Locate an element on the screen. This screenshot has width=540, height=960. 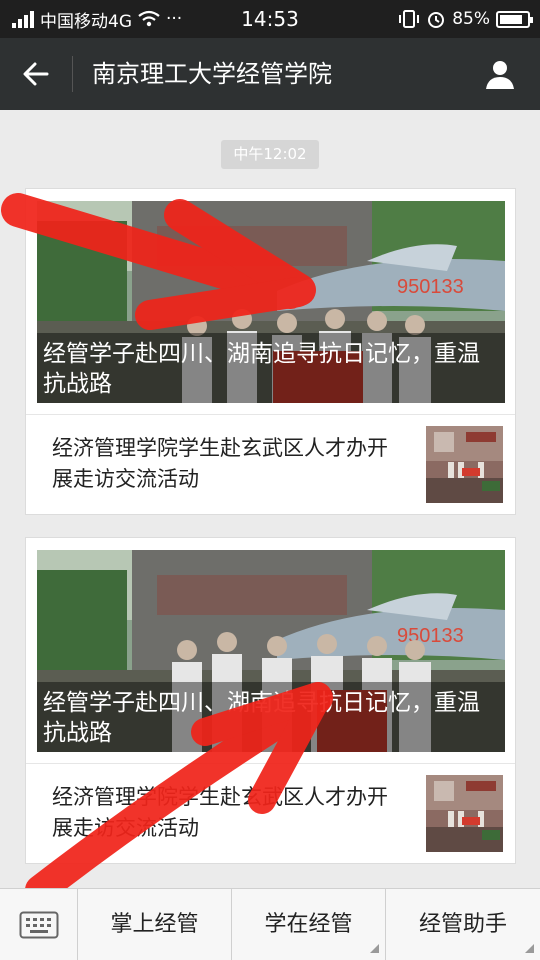
menu-item-palm: 掌上经管 is located at coordinates (155, 924).